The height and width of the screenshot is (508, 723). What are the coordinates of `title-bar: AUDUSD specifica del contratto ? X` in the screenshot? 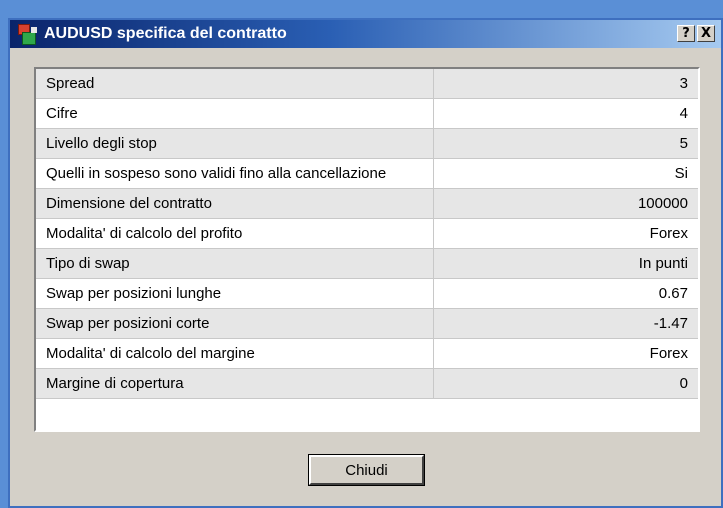 It's located at (365, 34).